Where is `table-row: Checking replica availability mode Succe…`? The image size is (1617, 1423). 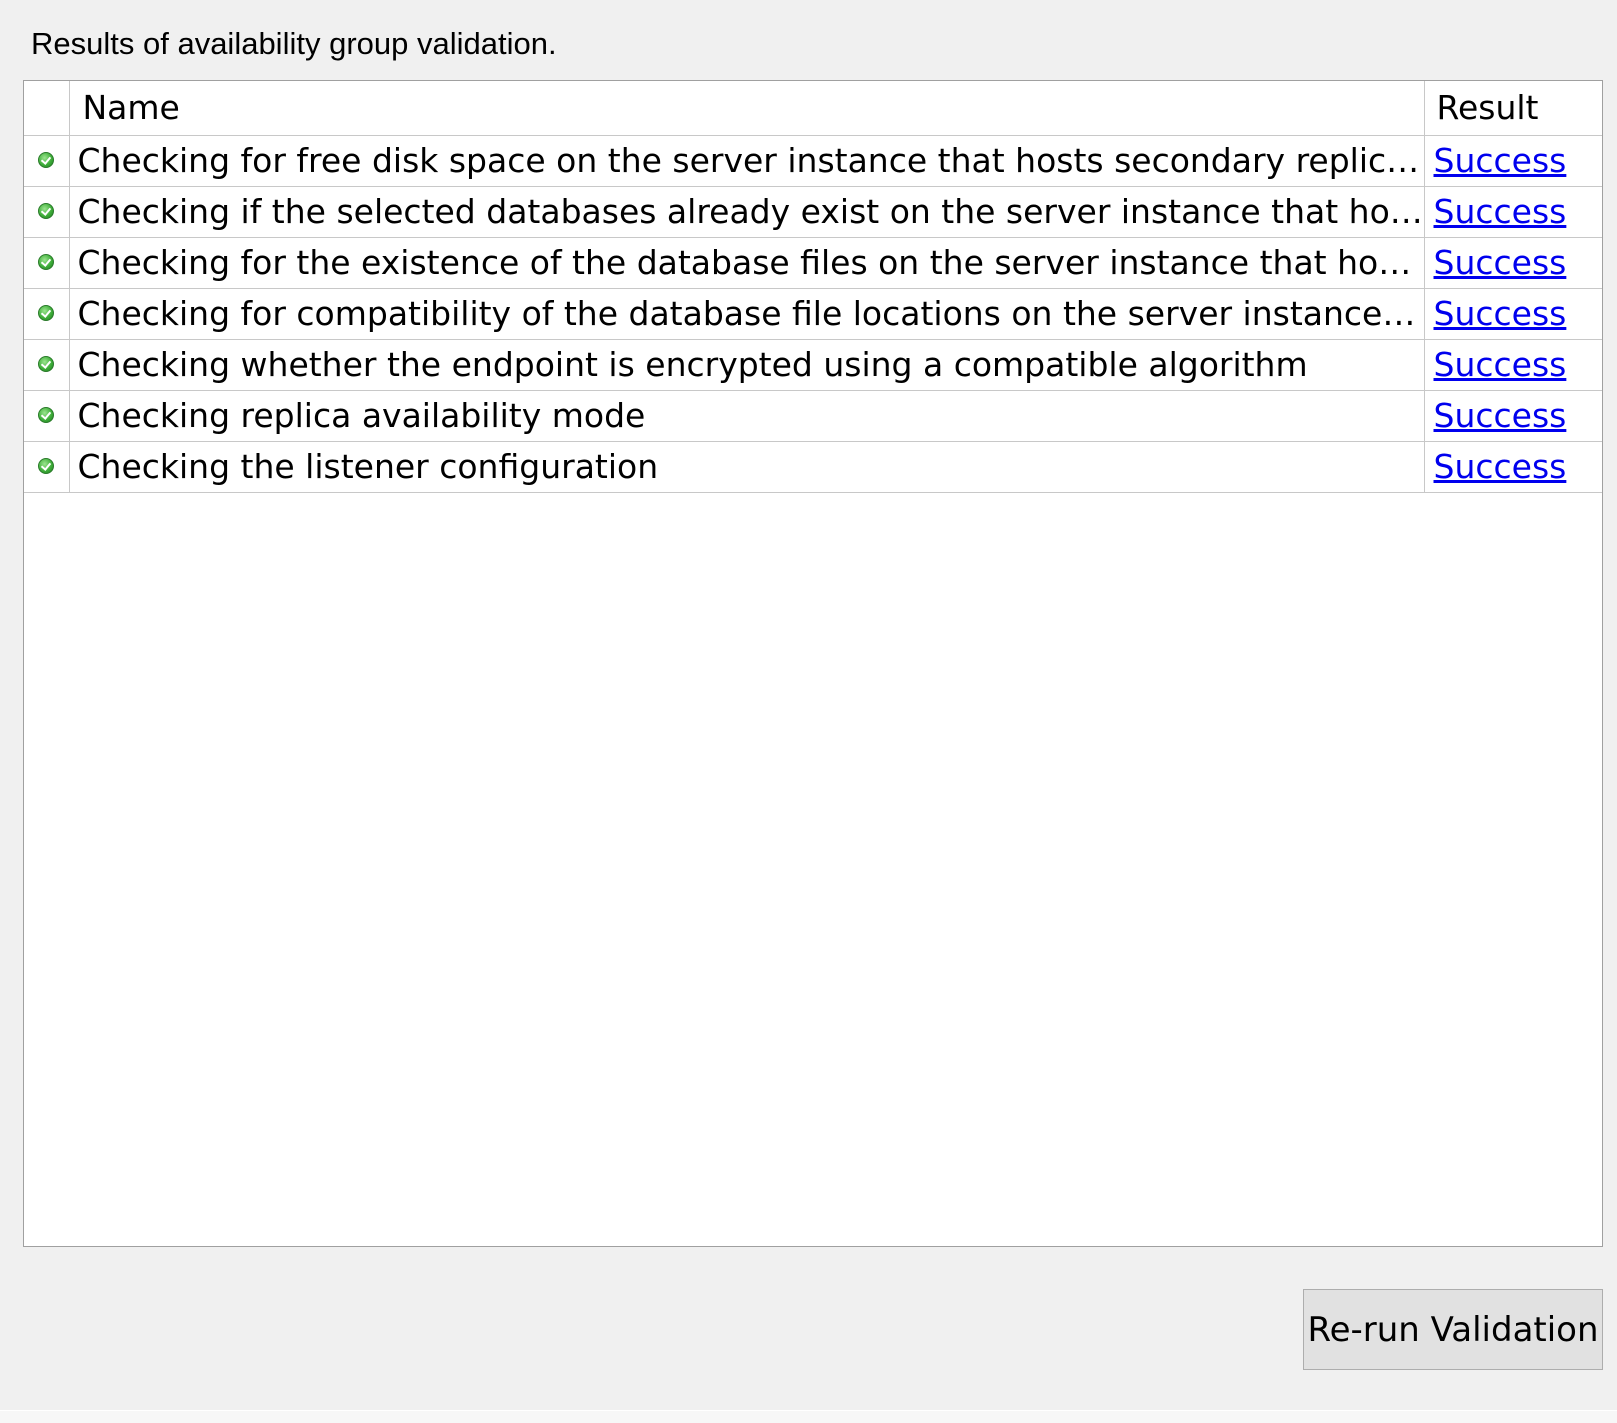 table-row: Checking replica availability mode Succe… is located at coordinates (813, 415).